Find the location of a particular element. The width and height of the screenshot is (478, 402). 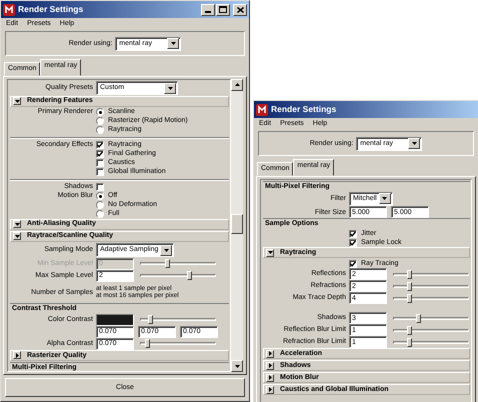

maximize-button is located at coordinates (223, 10).